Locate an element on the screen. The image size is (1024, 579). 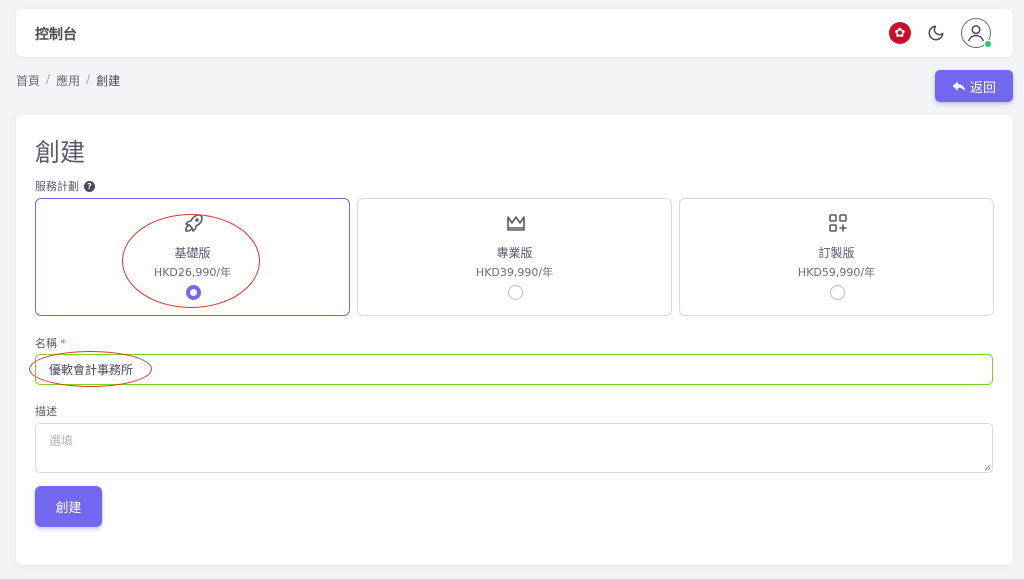
name-field-label: 名稱 * is located at coordinates (50, 343).